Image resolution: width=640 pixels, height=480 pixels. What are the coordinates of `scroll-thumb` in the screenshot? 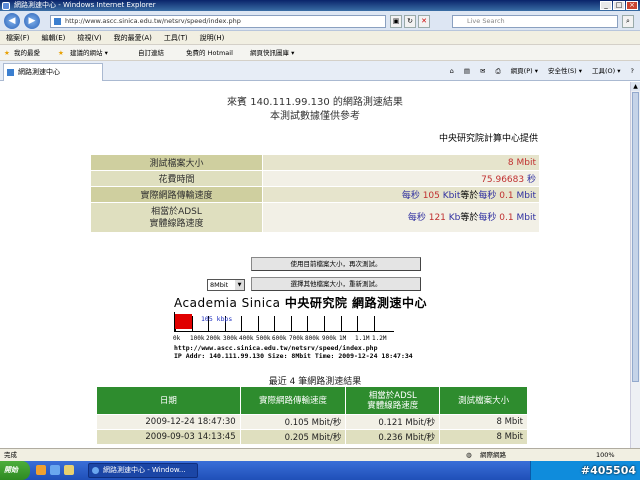 It's located at (635, 237).